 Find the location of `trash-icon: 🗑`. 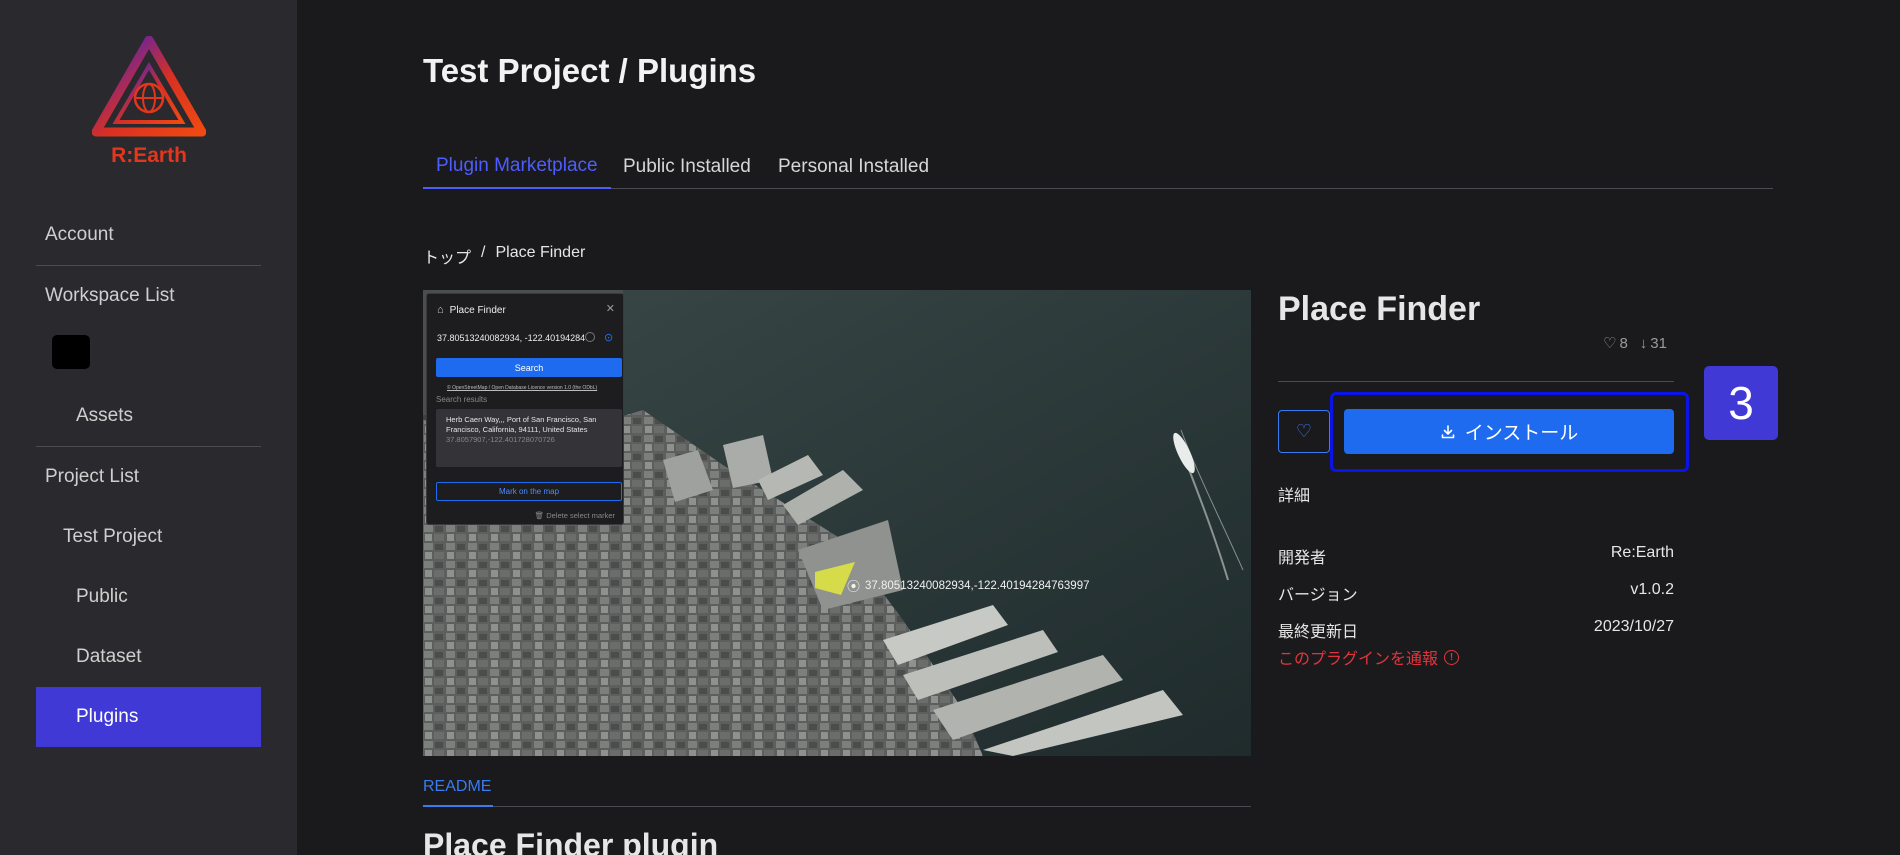

trash-icon: 🗑 is located at coordinates (539, 515).